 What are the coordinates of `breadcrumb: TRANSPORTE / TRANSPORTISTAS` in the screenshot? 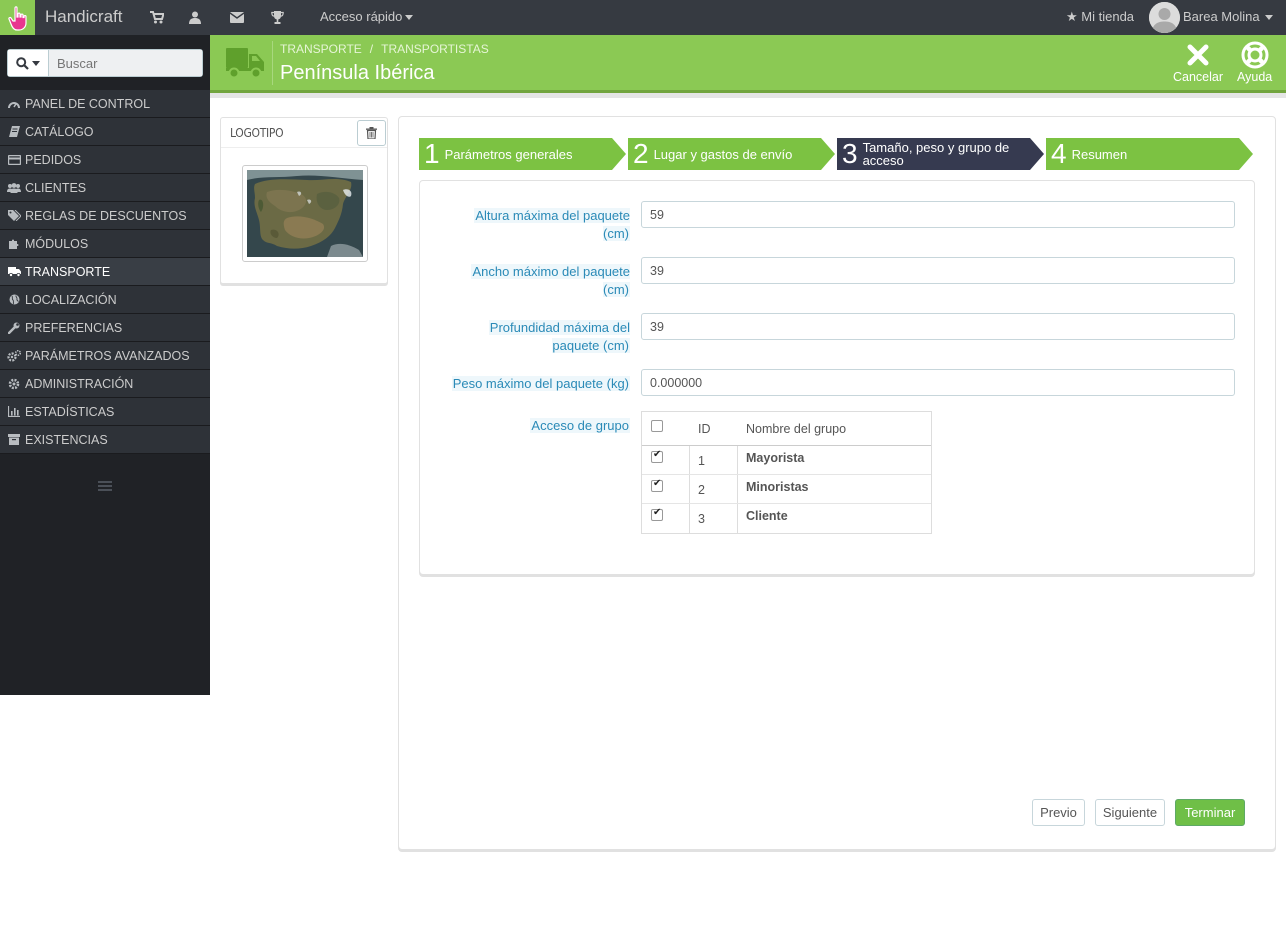 It's located at (384, 49).